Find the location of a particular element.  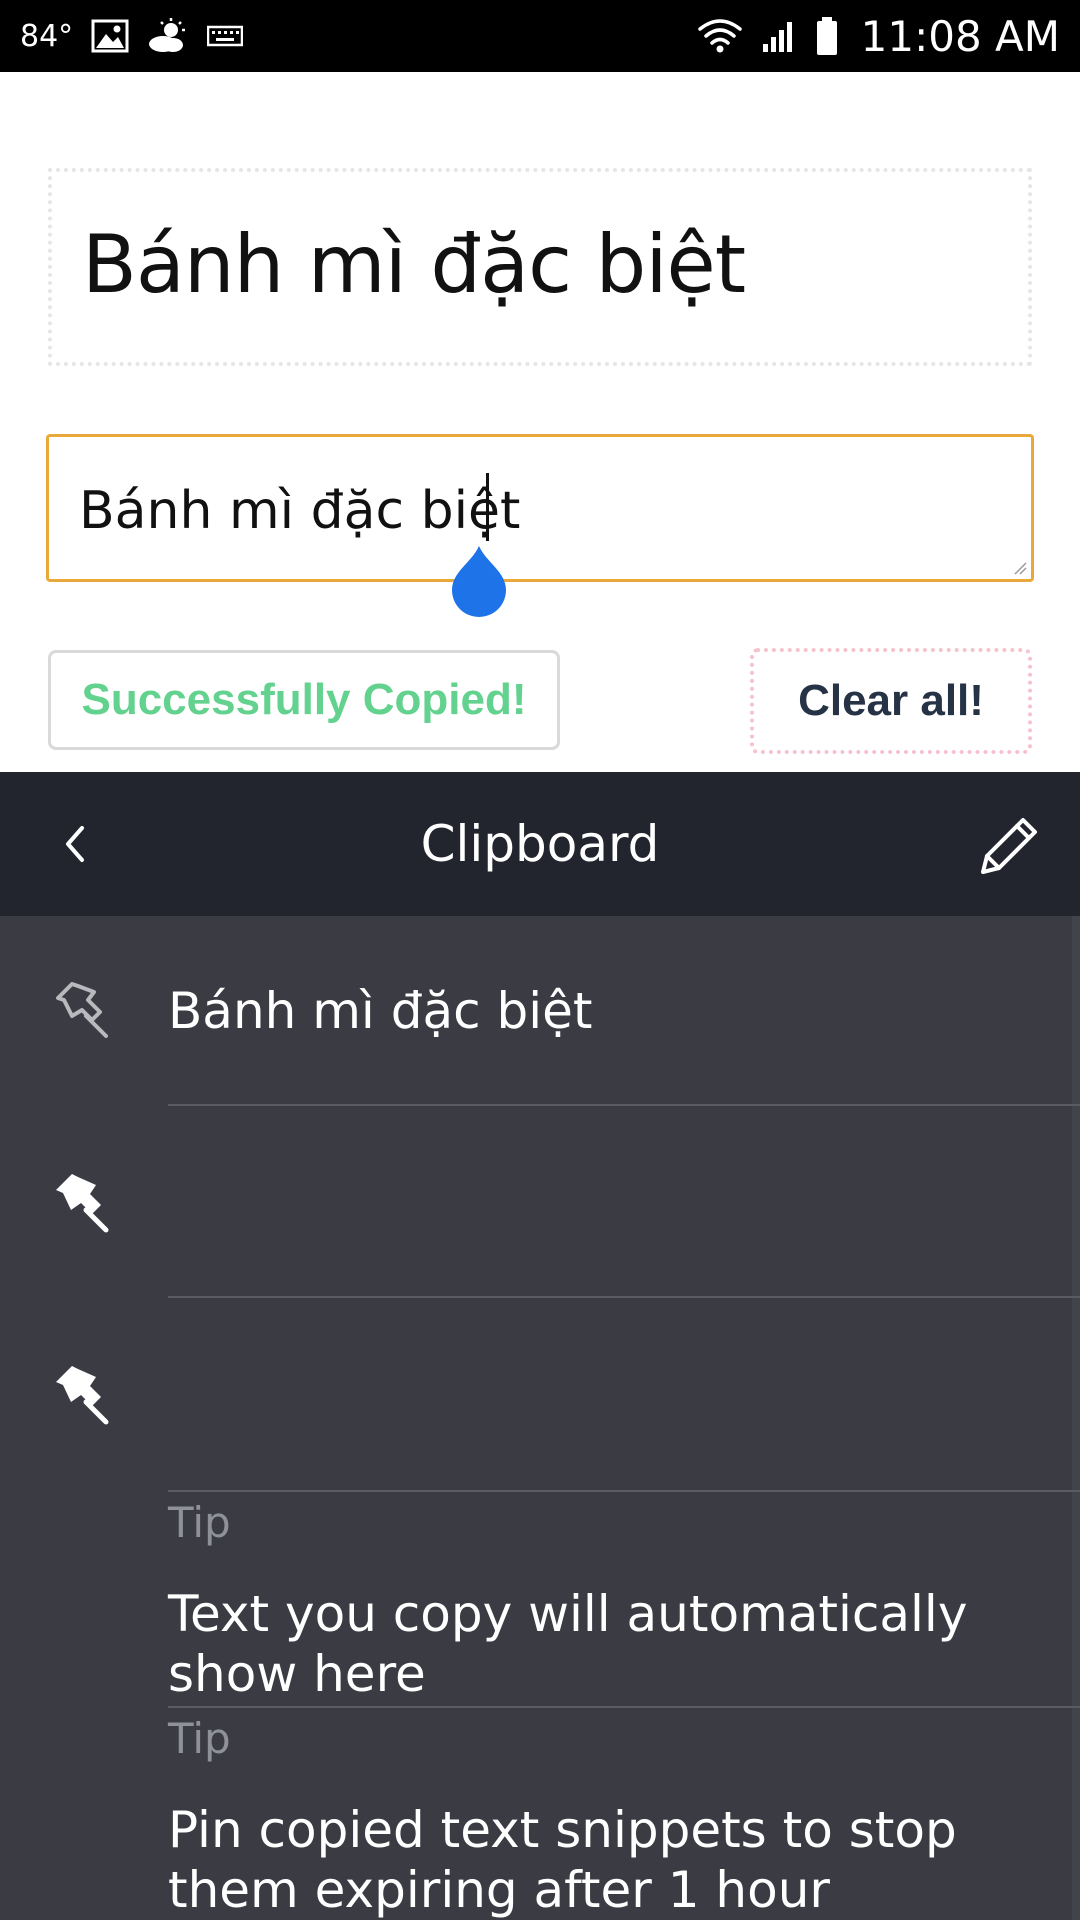

instruction-heading: their tones / marks: is located at coordinates (254, 76).